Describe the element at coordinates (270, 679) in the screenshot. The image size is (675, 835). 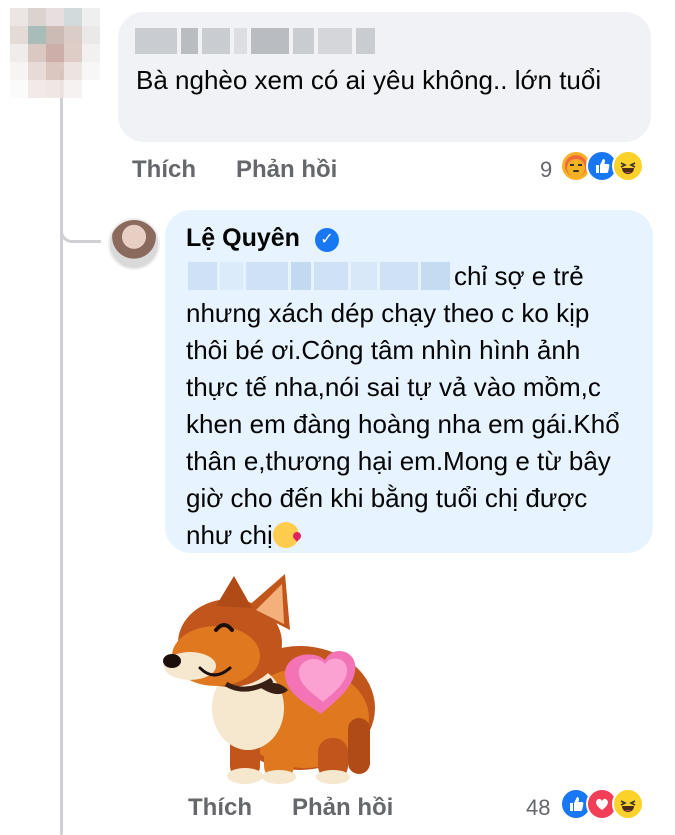
I see `corgi-heart-sticker` at that location.